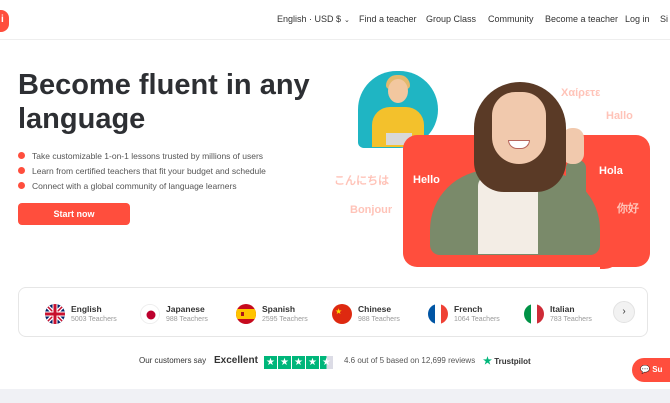 The width and height of the screenshot is (670, 403). I want to click on nav-community: Community, so click(511, 19).